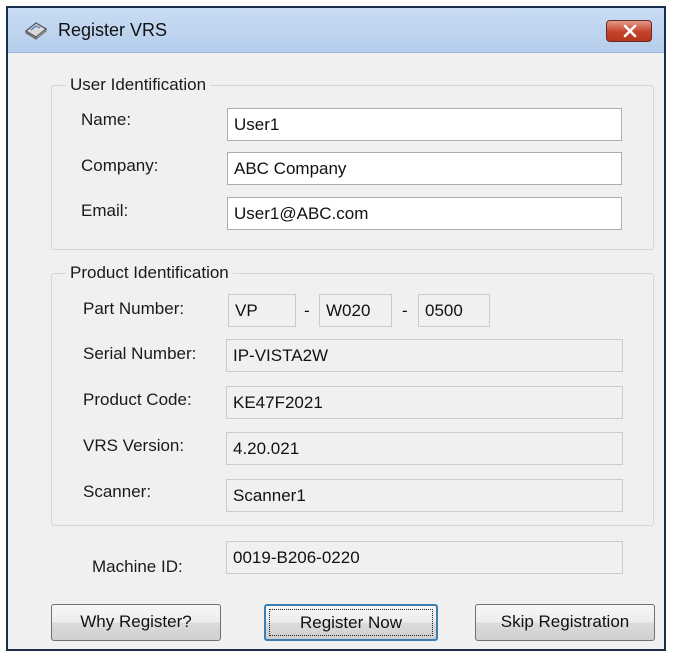  I want to click on company-label: Company:, so click(120, 165).